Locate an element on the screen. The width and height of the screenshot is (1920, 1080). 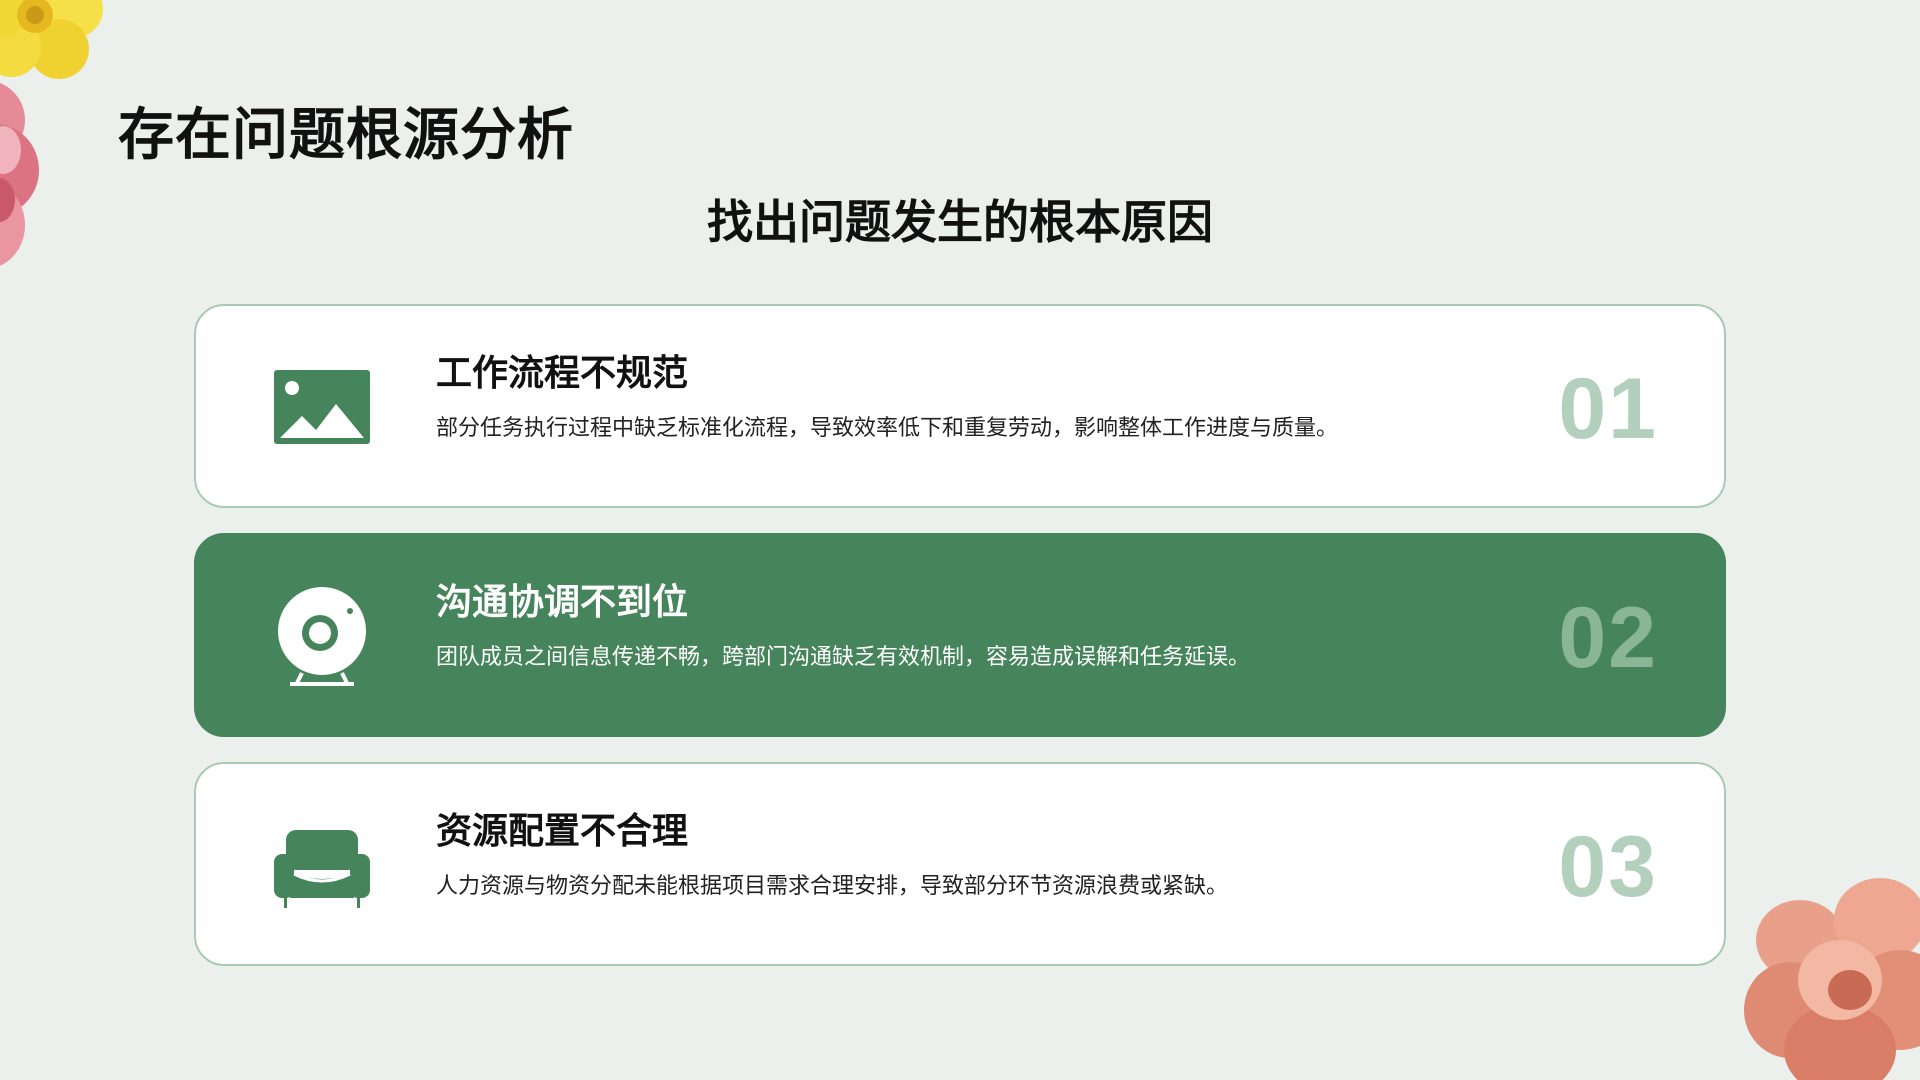
slide-subtitle: 找出问题发生的根本原因 is located at coordinates (960, 222).